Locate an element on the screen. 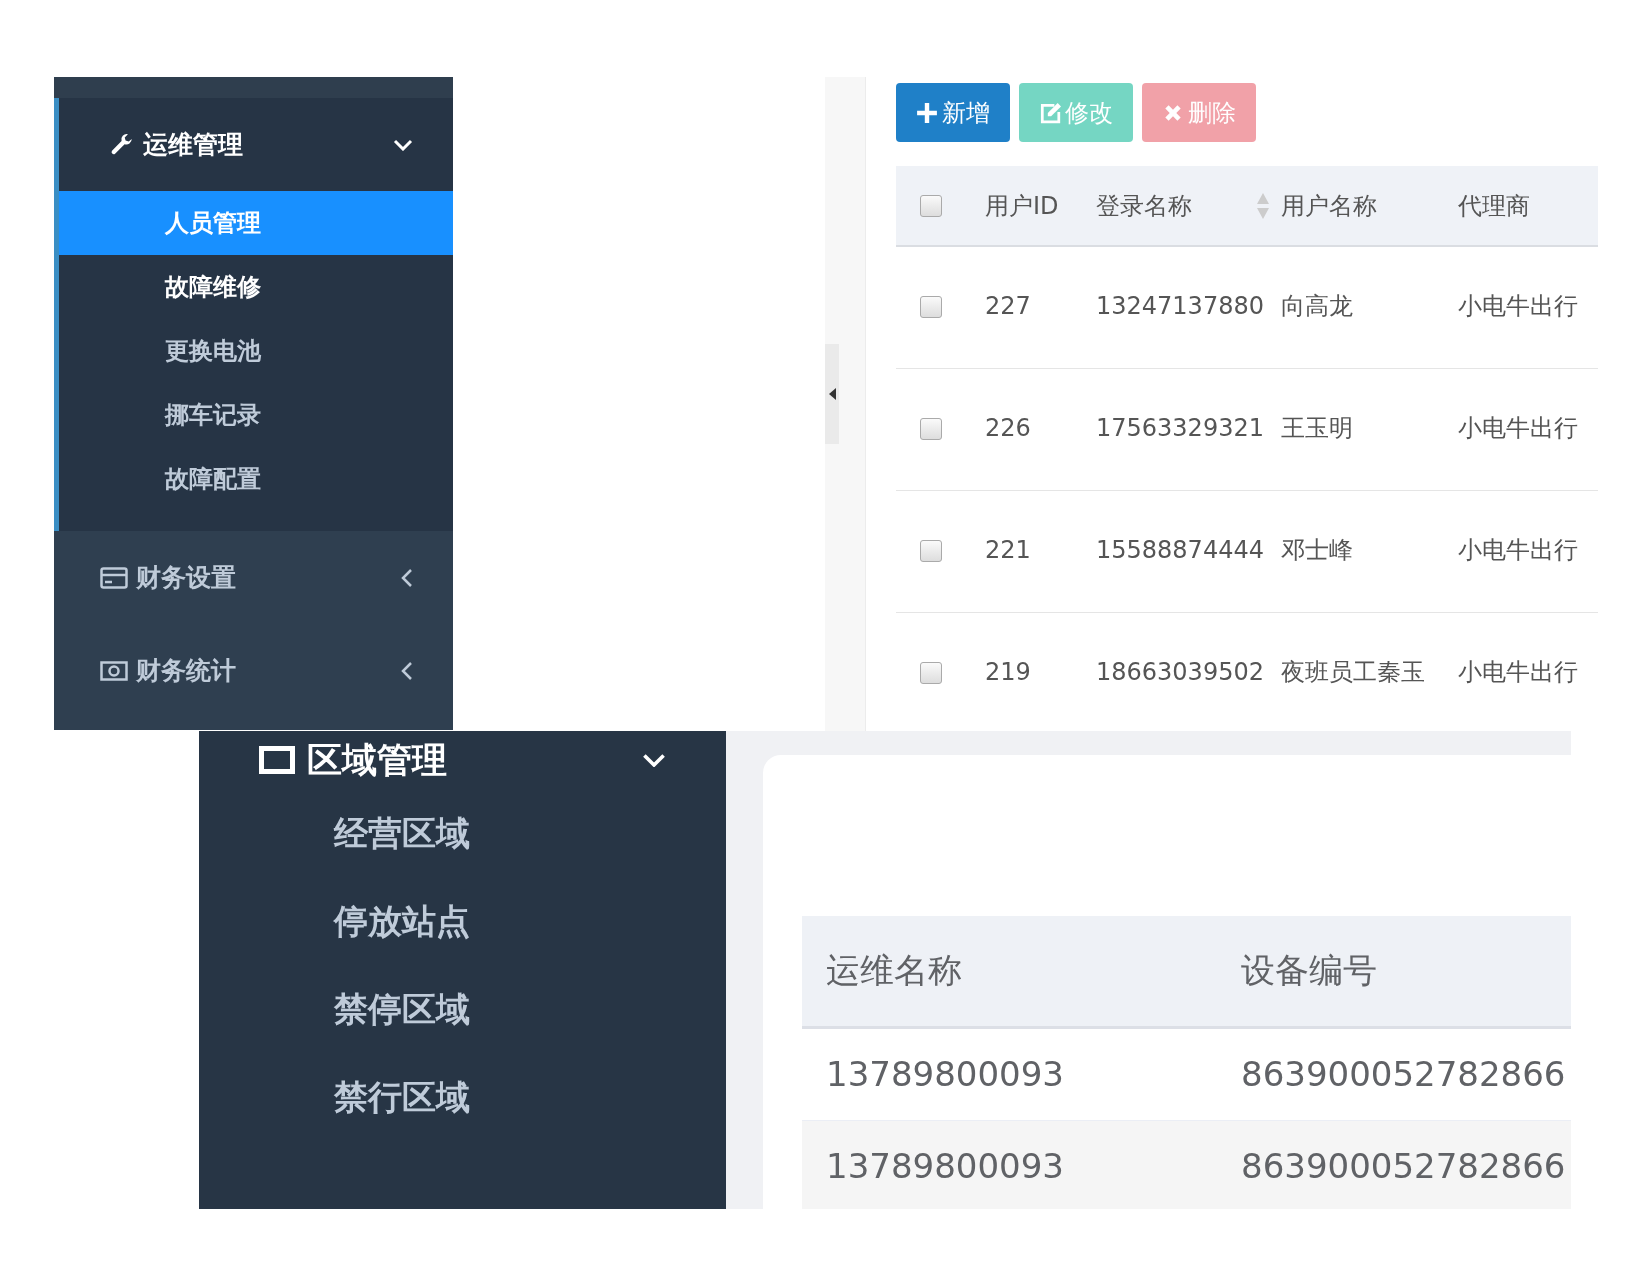  column-header: 用户ID is located at coordinates (1022, 205).